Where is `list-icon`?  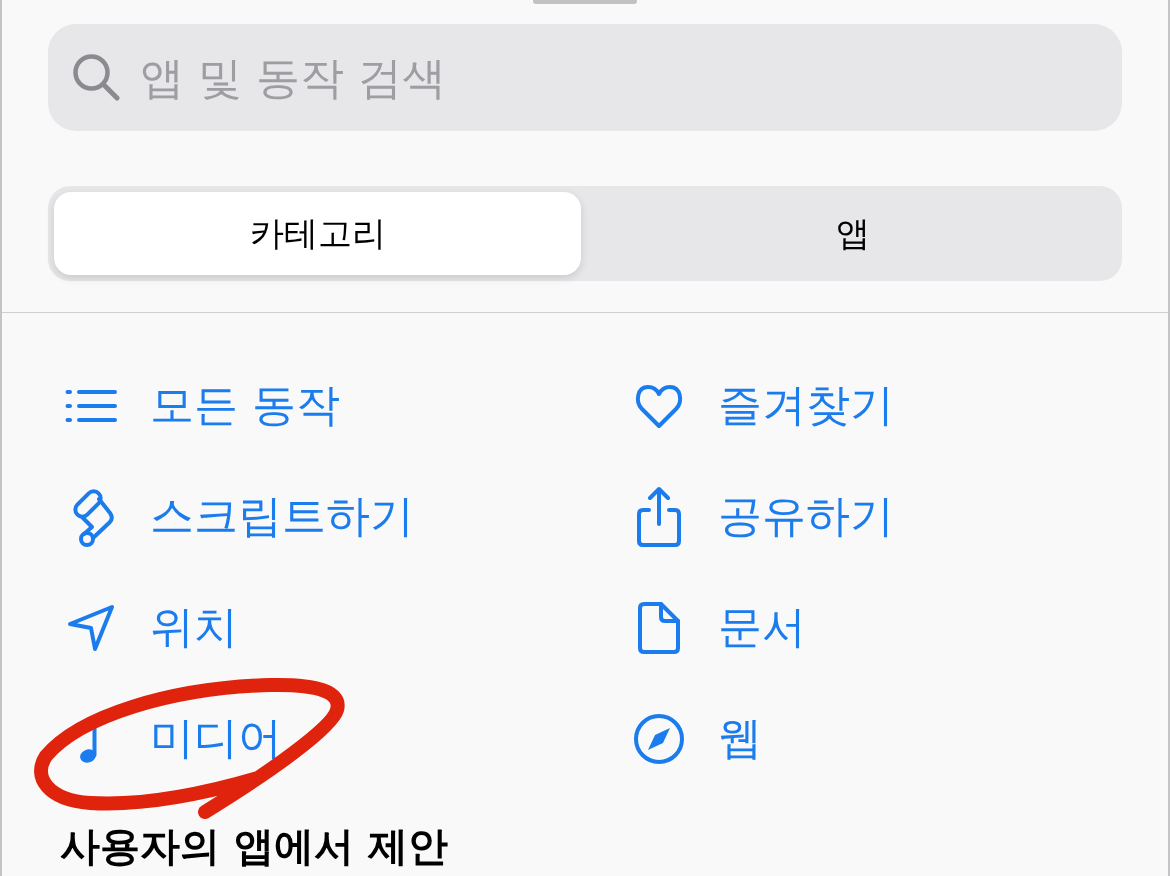 list-icon is located at coordinates (91, 405).